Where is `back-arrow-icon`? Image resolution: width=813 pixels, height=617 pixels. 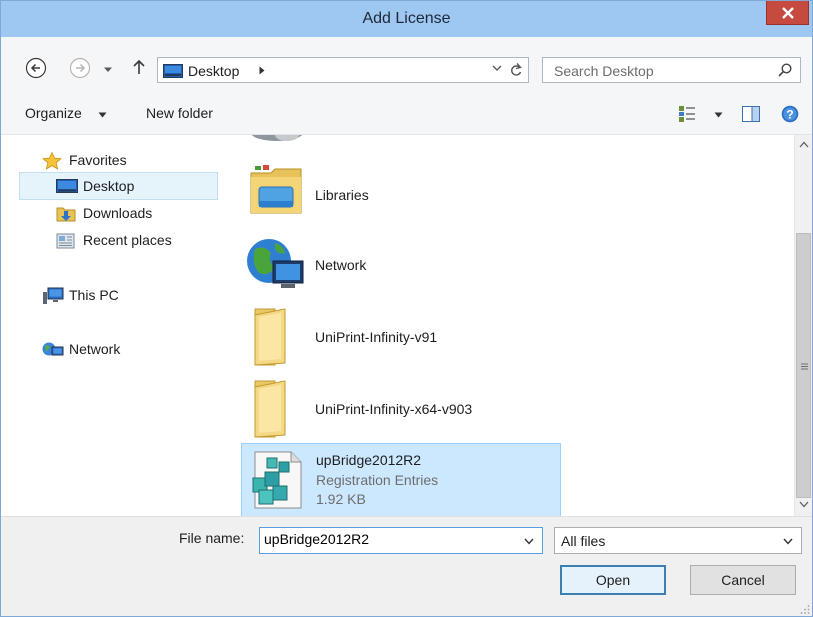
back-arrow-icon is located at coordinates (36, 68).